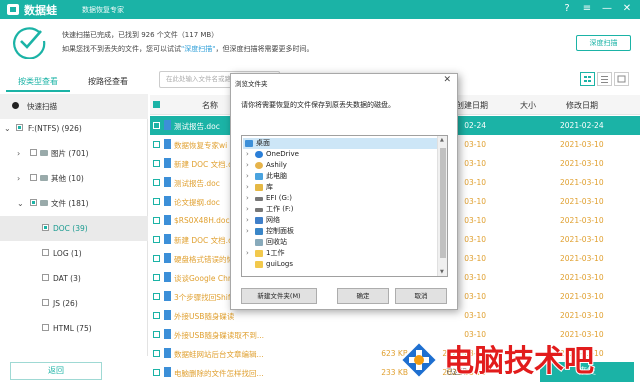 Image resolution: width=640 pixels, height=387 pixels. Describe the element at coordinates (340, 165) in the screenshot. I see `tree-node-user: › Ashily` at that location.